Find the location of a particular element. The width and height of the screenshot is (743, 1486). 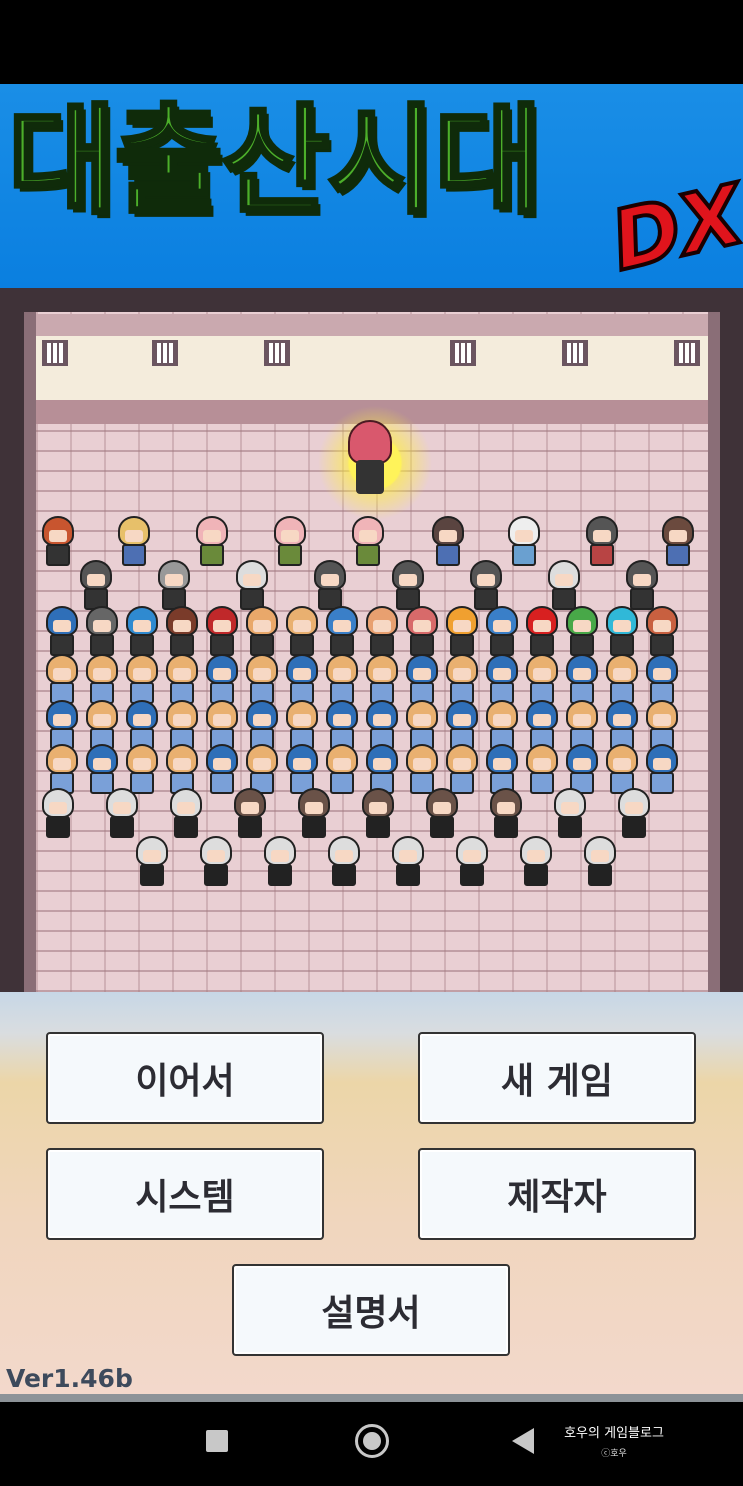

status-bar is located at coordinates (371, 42).